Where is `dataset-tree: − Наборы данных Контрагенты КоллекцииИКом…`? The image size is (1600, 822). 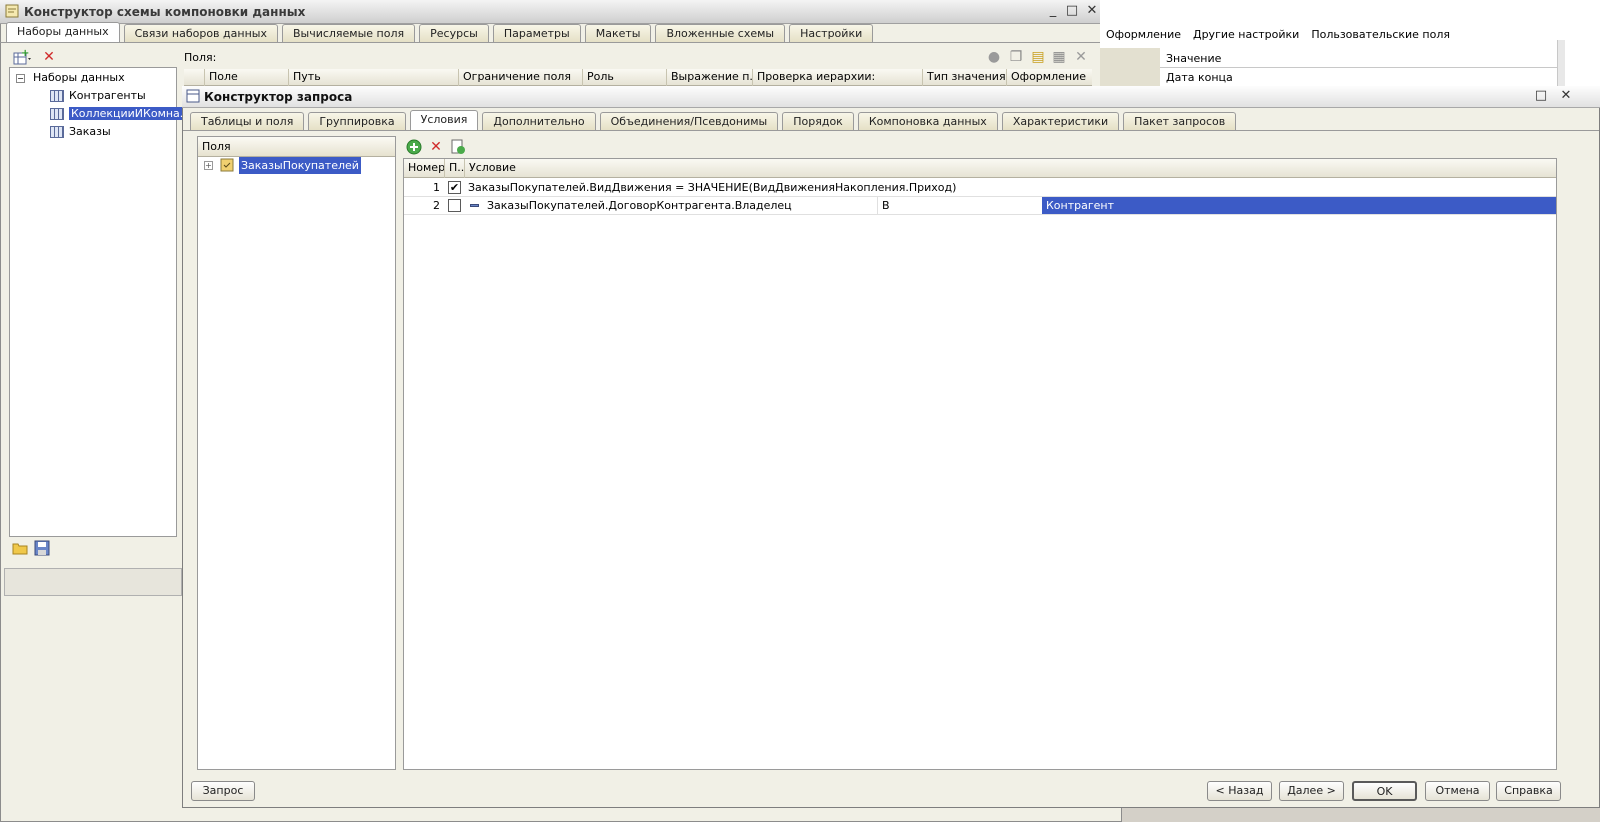
dataset-tree: − Наборы данных Контрагенты КоллекцииИКом… is located at coordinates (101, 302).